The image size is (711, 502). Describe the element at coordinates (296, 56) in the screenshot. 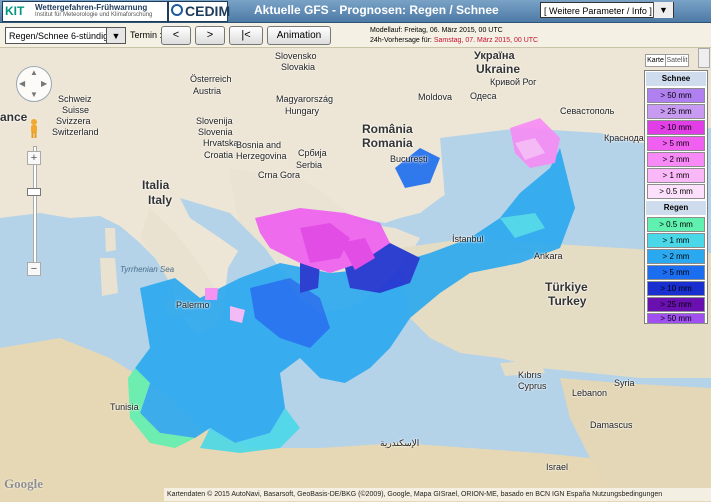

I see `label-slovensko: Slovensko` at that location.